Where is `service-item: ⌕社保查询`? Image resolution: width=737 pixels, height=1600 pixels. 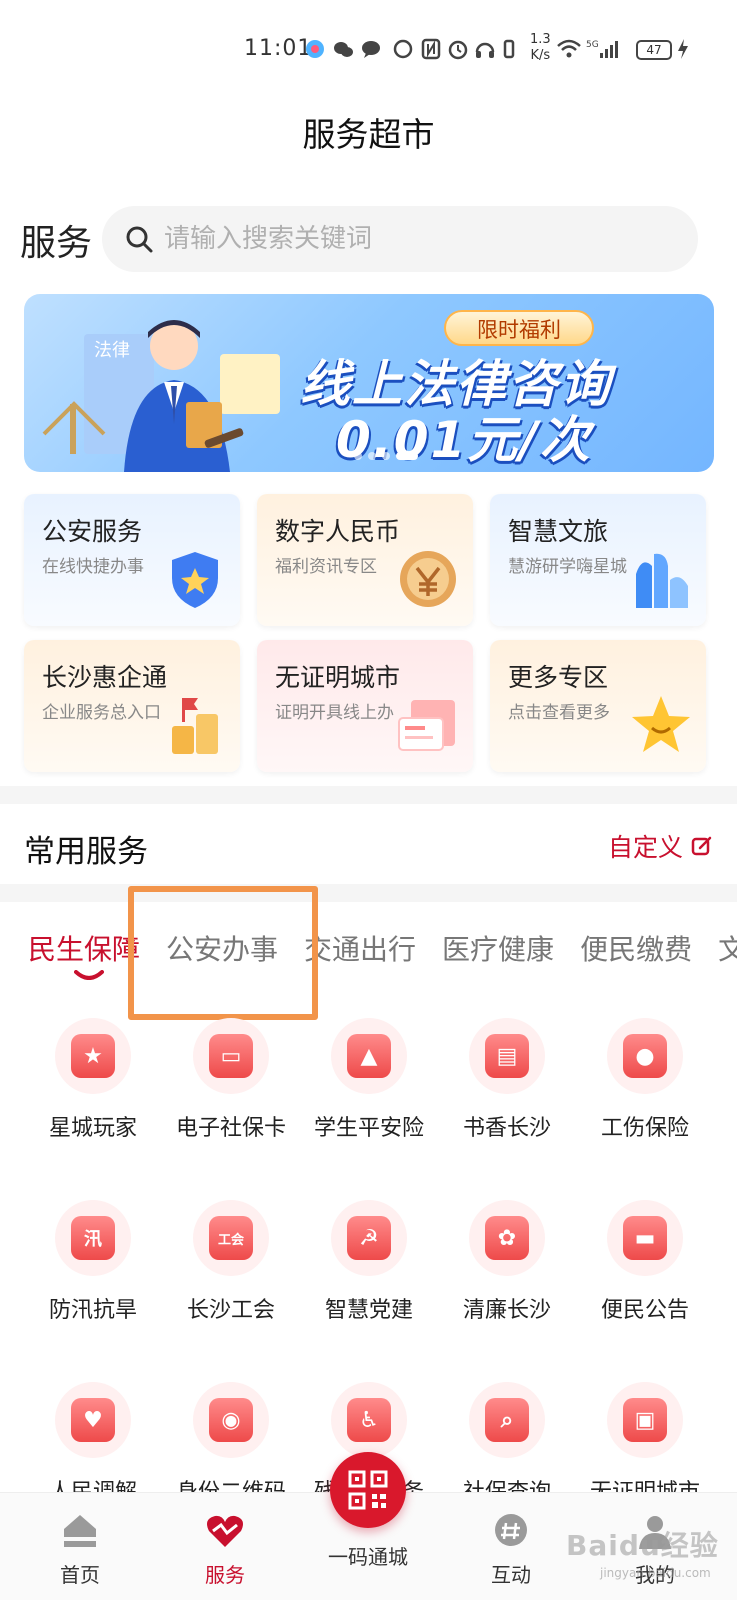 service-item: ⌕社保查询 is located at coordinates (507, 1444).